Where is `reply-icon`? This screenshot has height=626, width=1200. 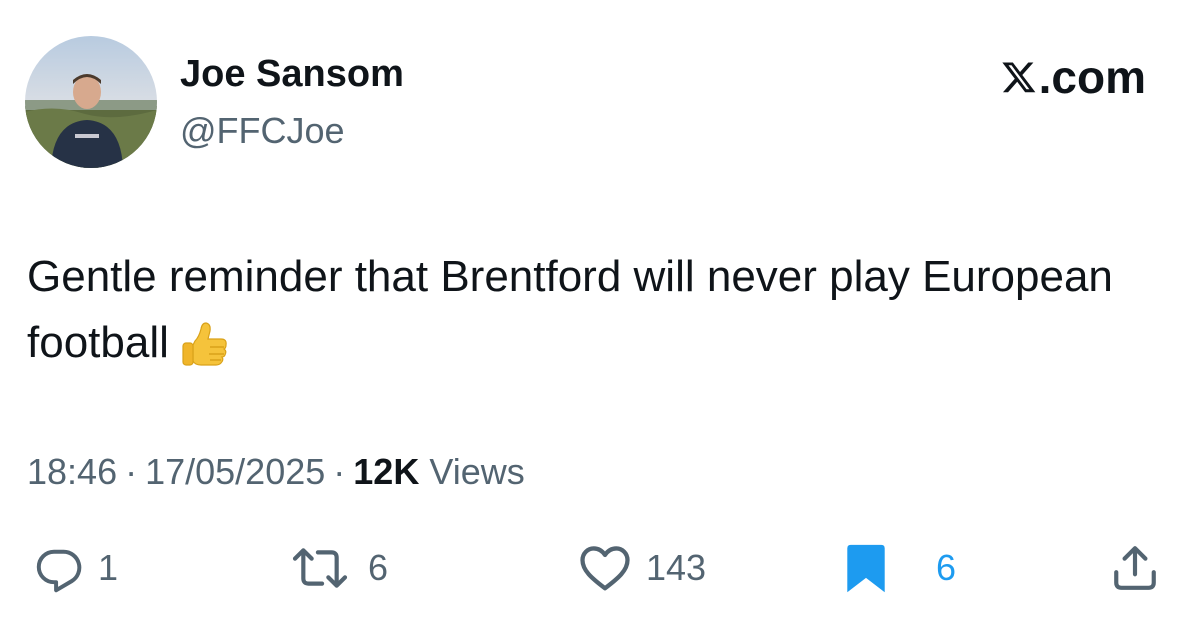 reply-icon is located at coordinates (59, 571).